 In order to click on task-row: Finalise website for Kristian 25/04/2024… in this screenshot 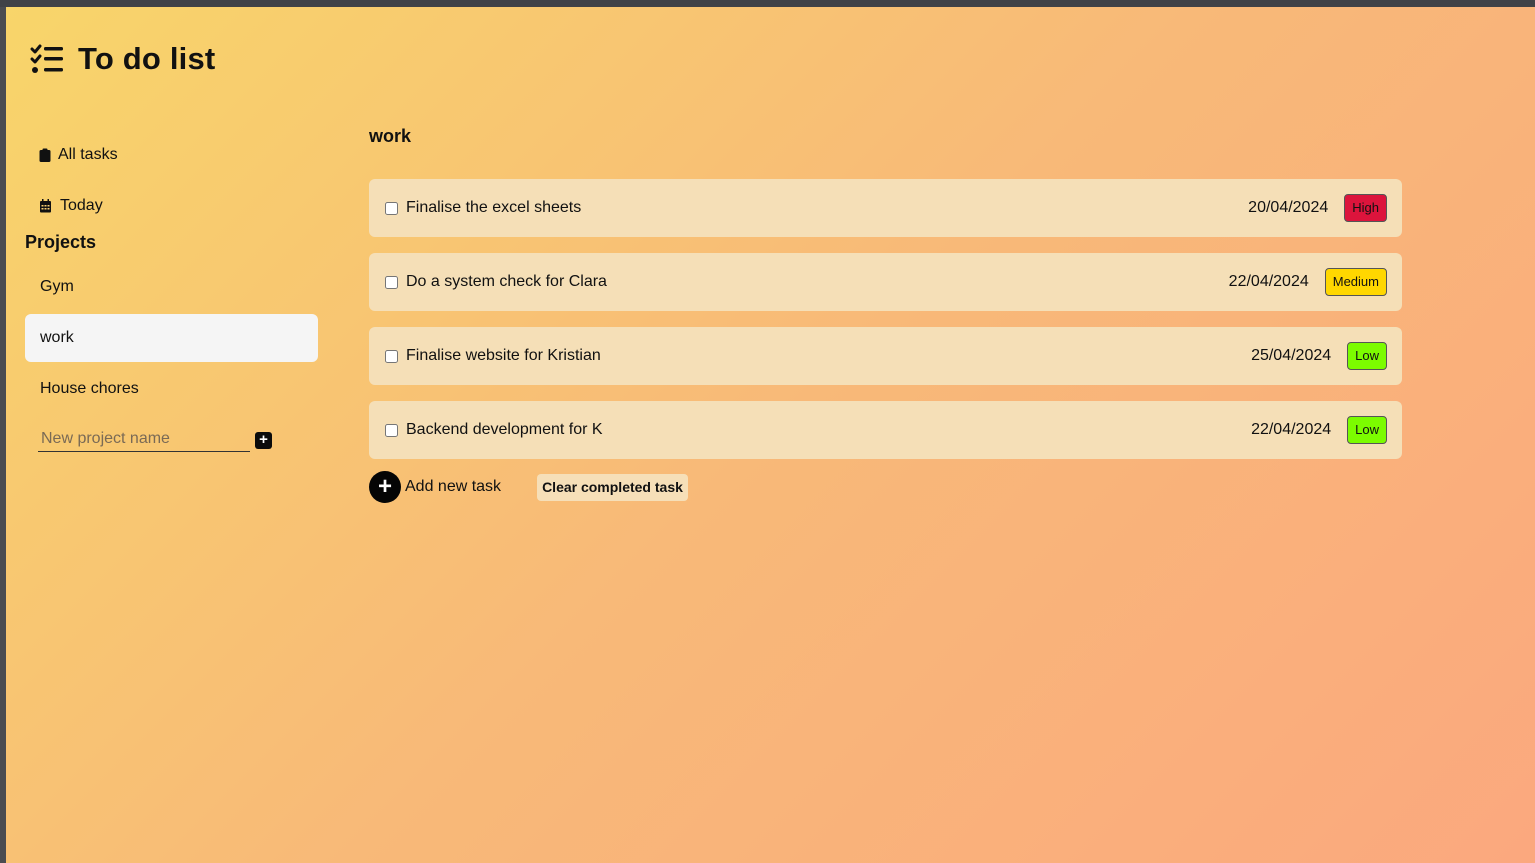, I will do `click(885, 356)`.